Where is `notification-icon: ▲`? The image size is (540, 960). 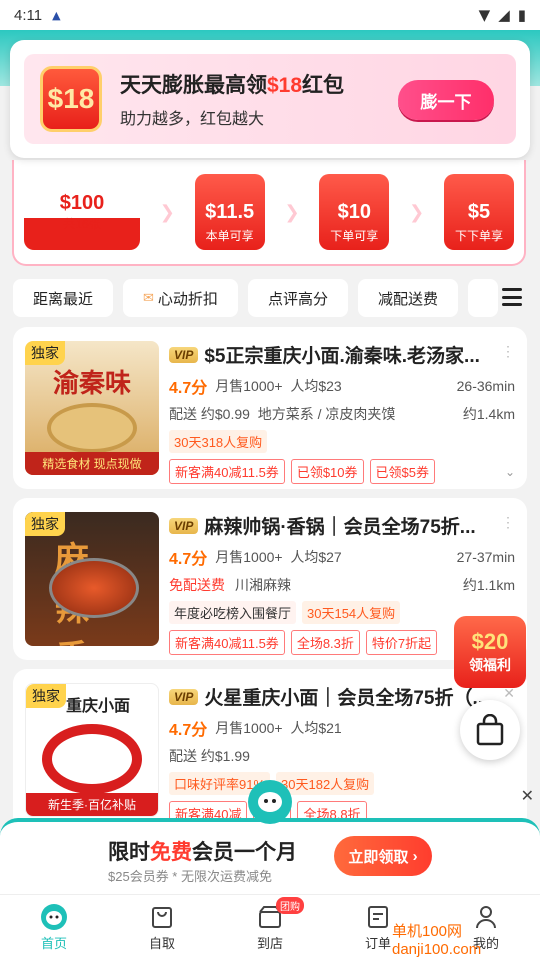 notification-icon: ▲ is located at coordinates (56, 15).